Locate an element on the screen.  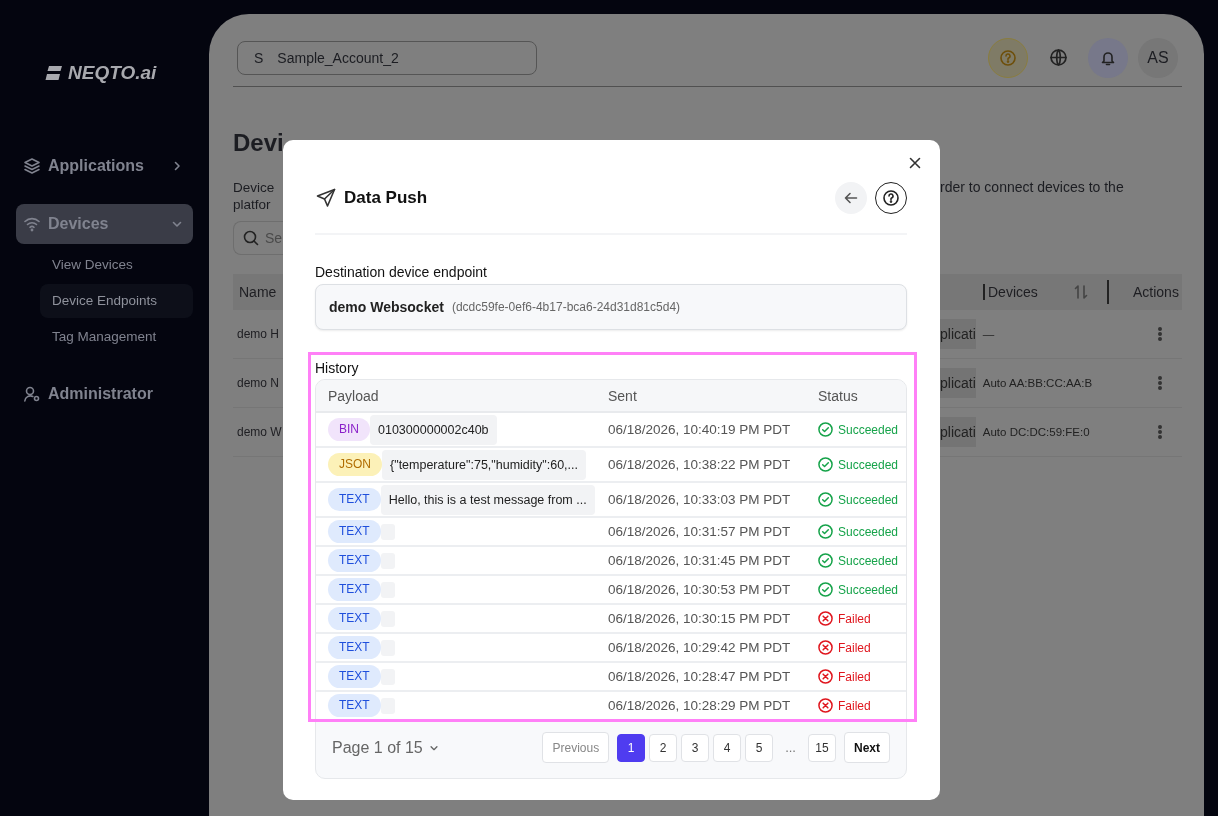
page-title: Devi is located at coordinates (258, 143).